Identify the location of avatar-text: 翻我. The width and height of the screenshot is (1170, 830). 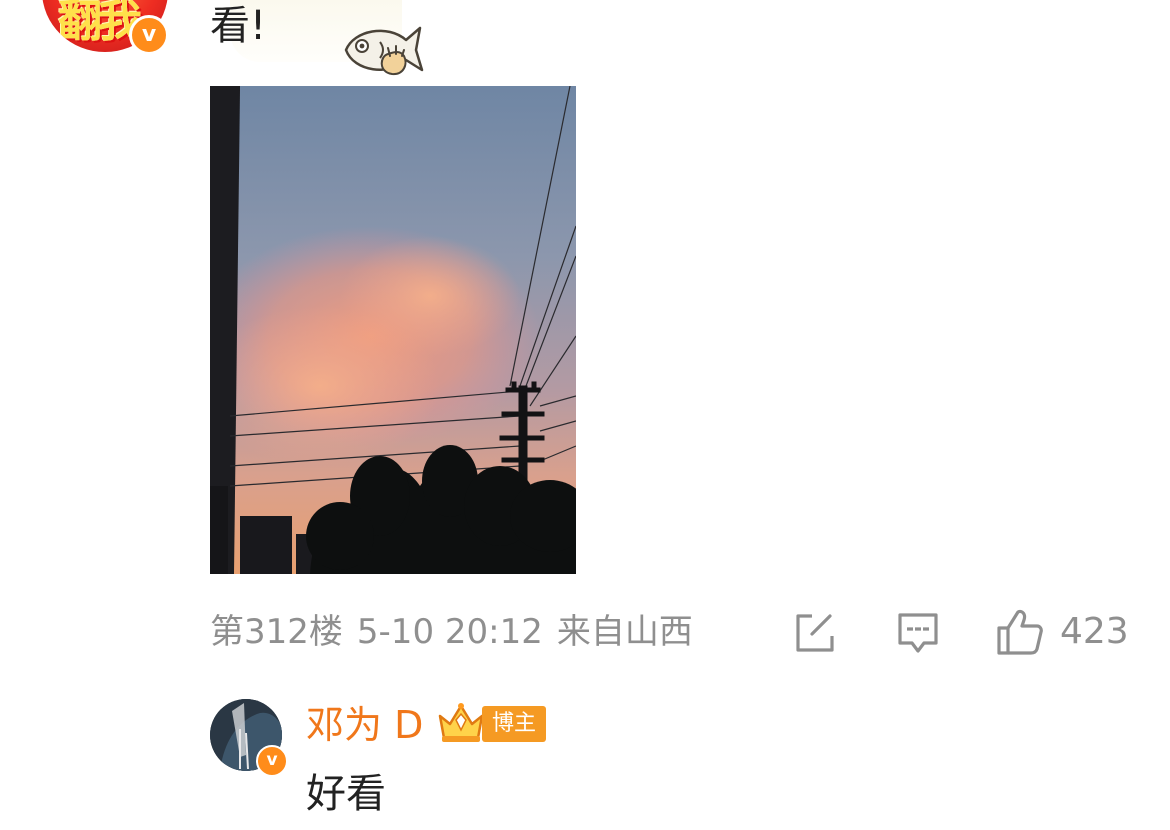
(100, 23).